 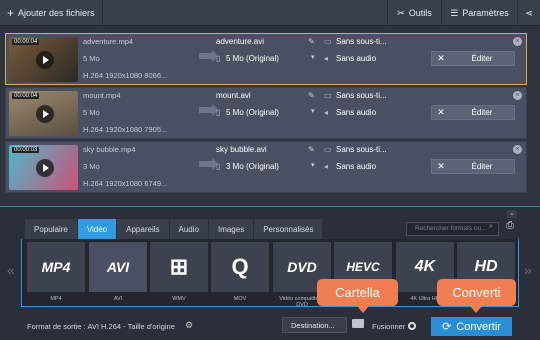 What do you see at coordinates (97, 229) in the screenshot?
I see `tab-video: Vidéo` at bounding box center [97, 229].